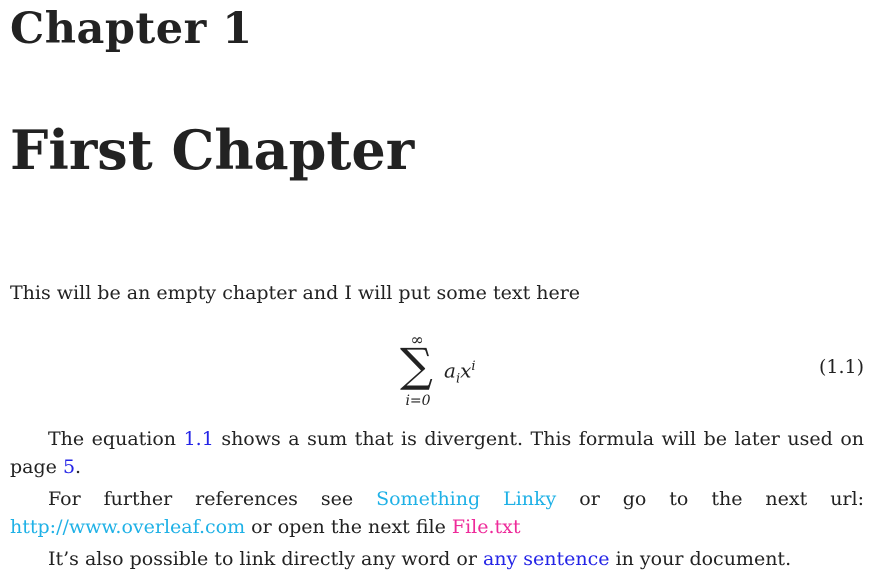  What do you see at coordinates (466, 499) in the screenshot?
I see `something-linky-link: Something Linky` at bounding box center [466, 499].